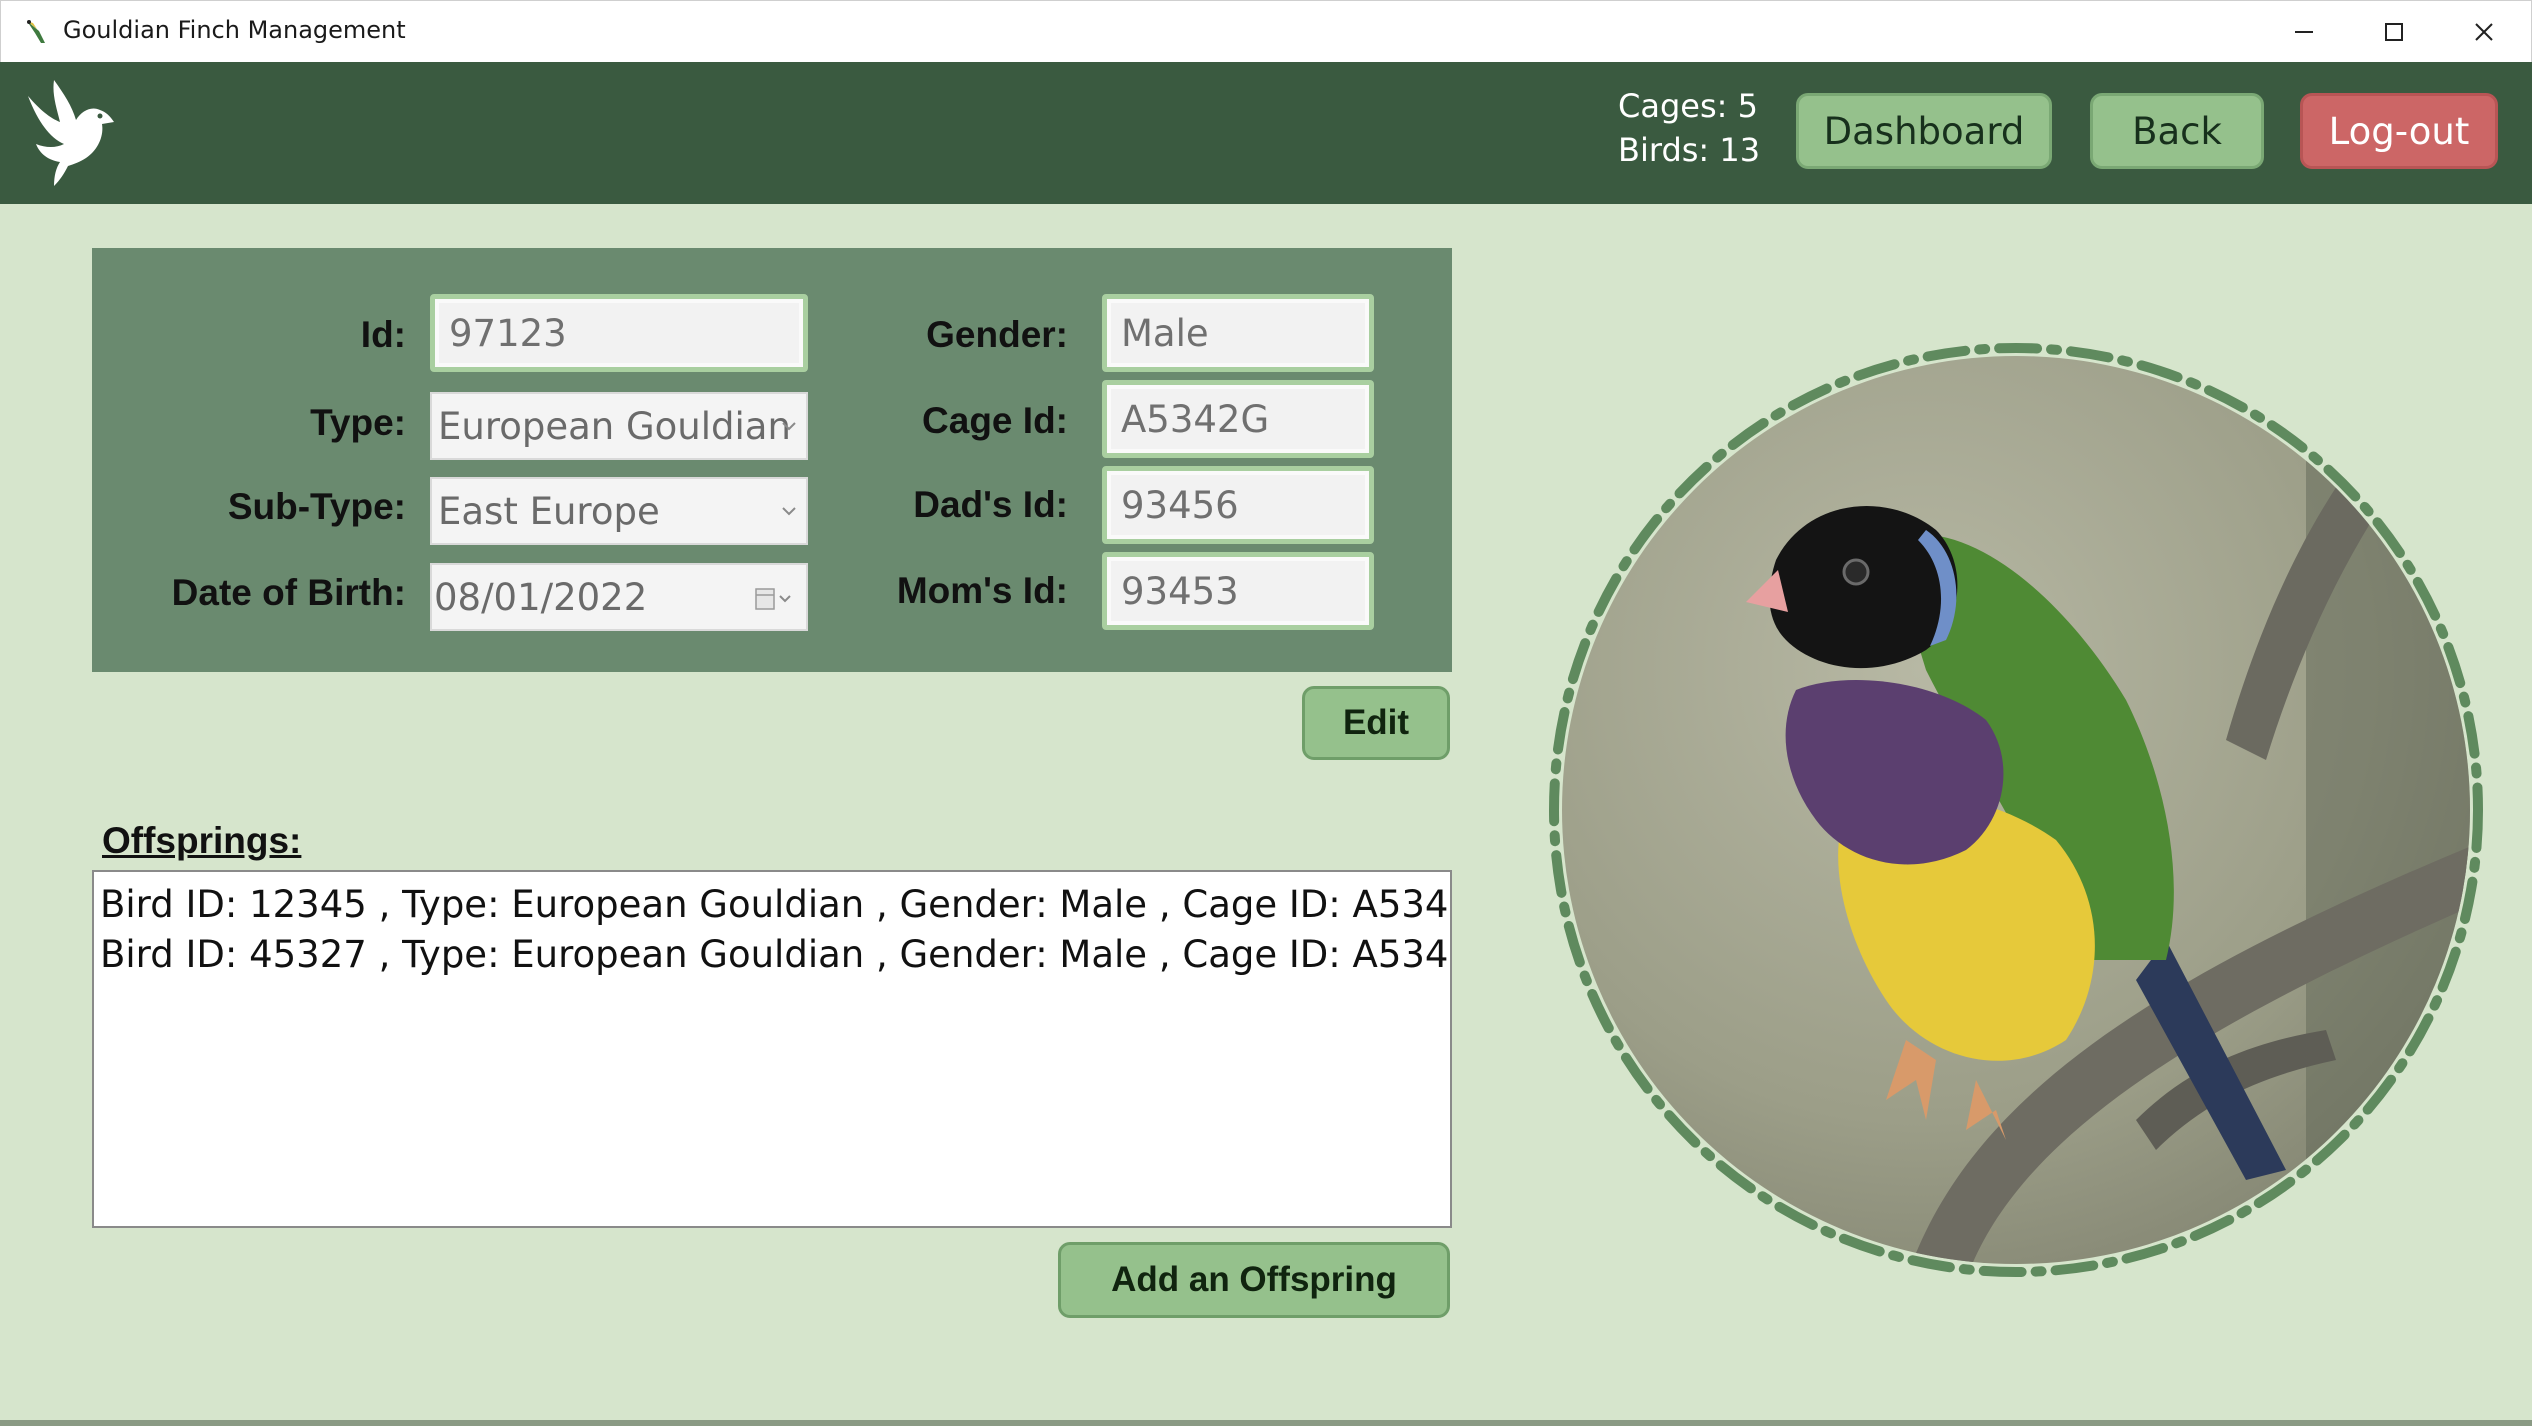 The height and width of the screenshot is (1426, 2532). I want to click on window-title: Gouldian Finch Management, so click(234, 30).